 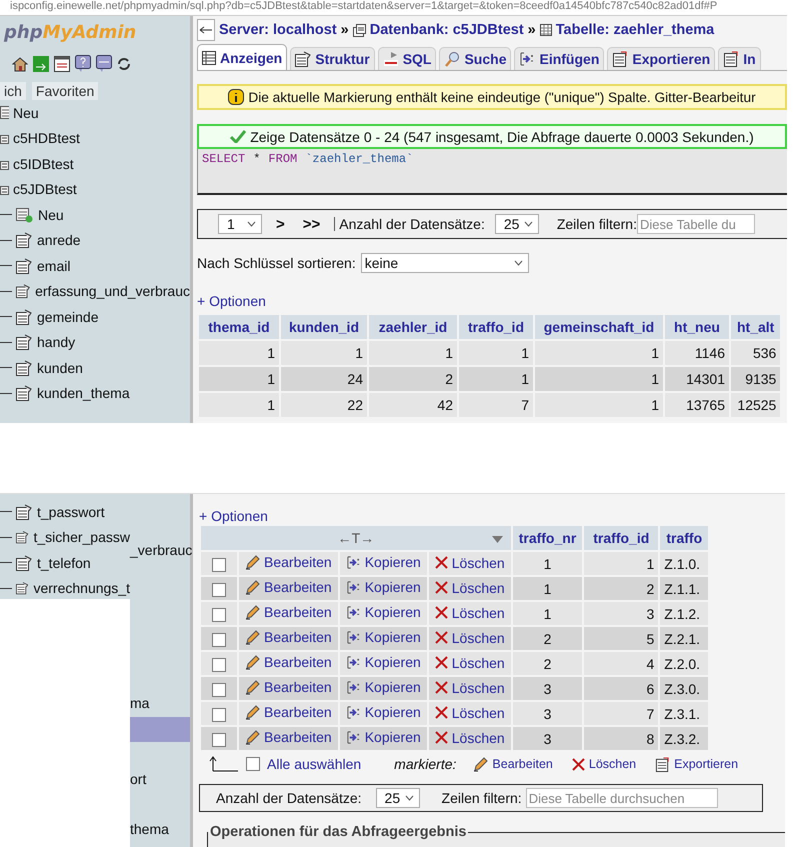 What do you see at coordinates (621, 638) in the screenshot?
I see `table-cell: 5` at bounding box center [621, 638].